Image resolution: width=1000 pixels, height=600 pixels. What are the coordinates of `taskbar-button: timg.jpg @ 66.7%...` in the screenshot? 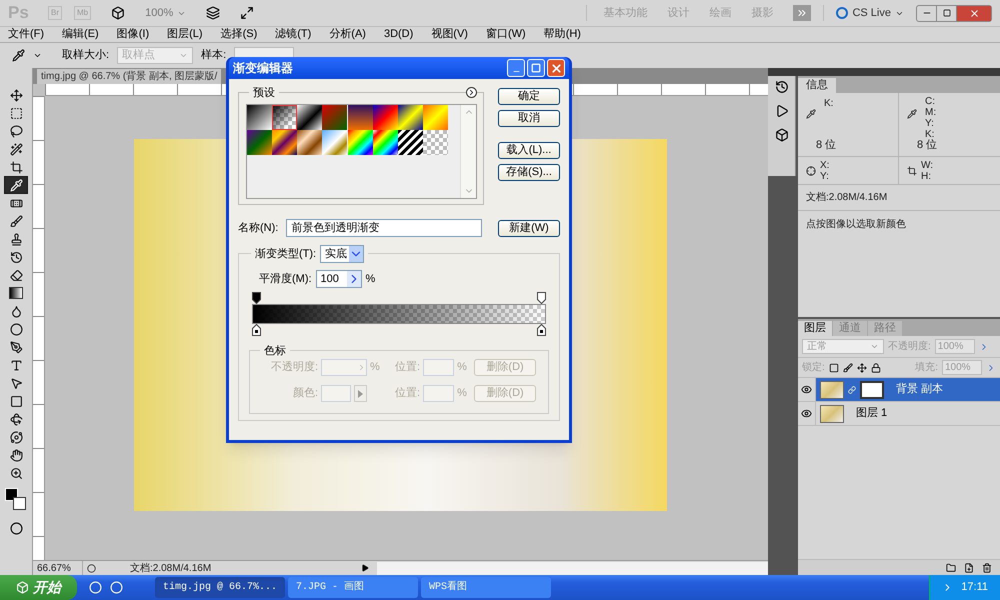 It's located at (220, 587).